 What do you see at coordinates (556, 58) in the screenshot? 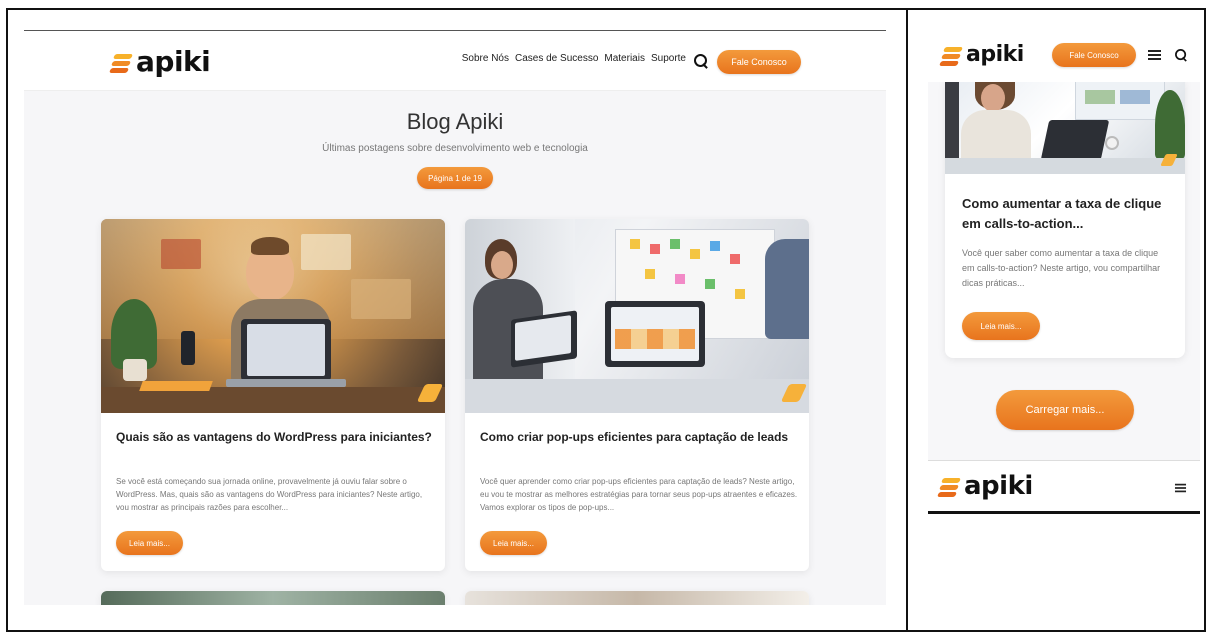
I see `nav-item-cases: Cases de Sucesso` at bounding box center [556, 58].